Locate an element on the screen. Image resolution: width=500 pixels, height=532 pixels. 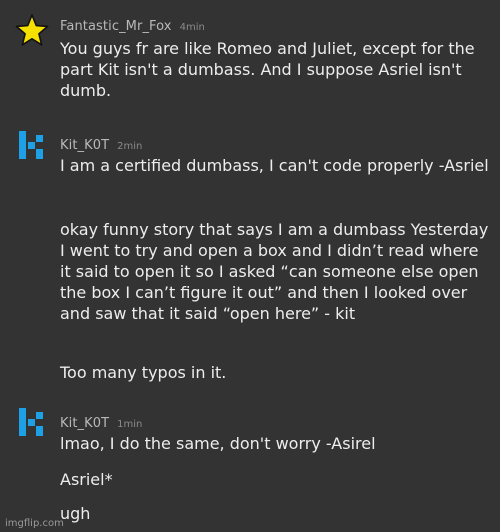
message-header: Kit_K0T 2min is located at coordinates (101, 143).